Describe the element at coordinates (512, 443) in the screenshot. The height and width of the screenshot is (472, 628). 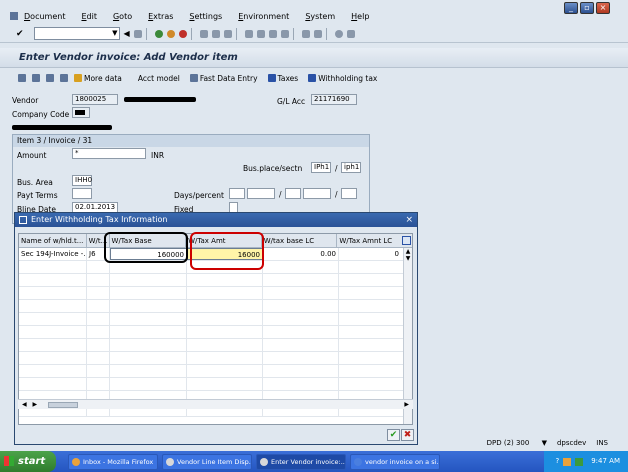
I see `system-info: DPD (2) 300 ▼` at that location.